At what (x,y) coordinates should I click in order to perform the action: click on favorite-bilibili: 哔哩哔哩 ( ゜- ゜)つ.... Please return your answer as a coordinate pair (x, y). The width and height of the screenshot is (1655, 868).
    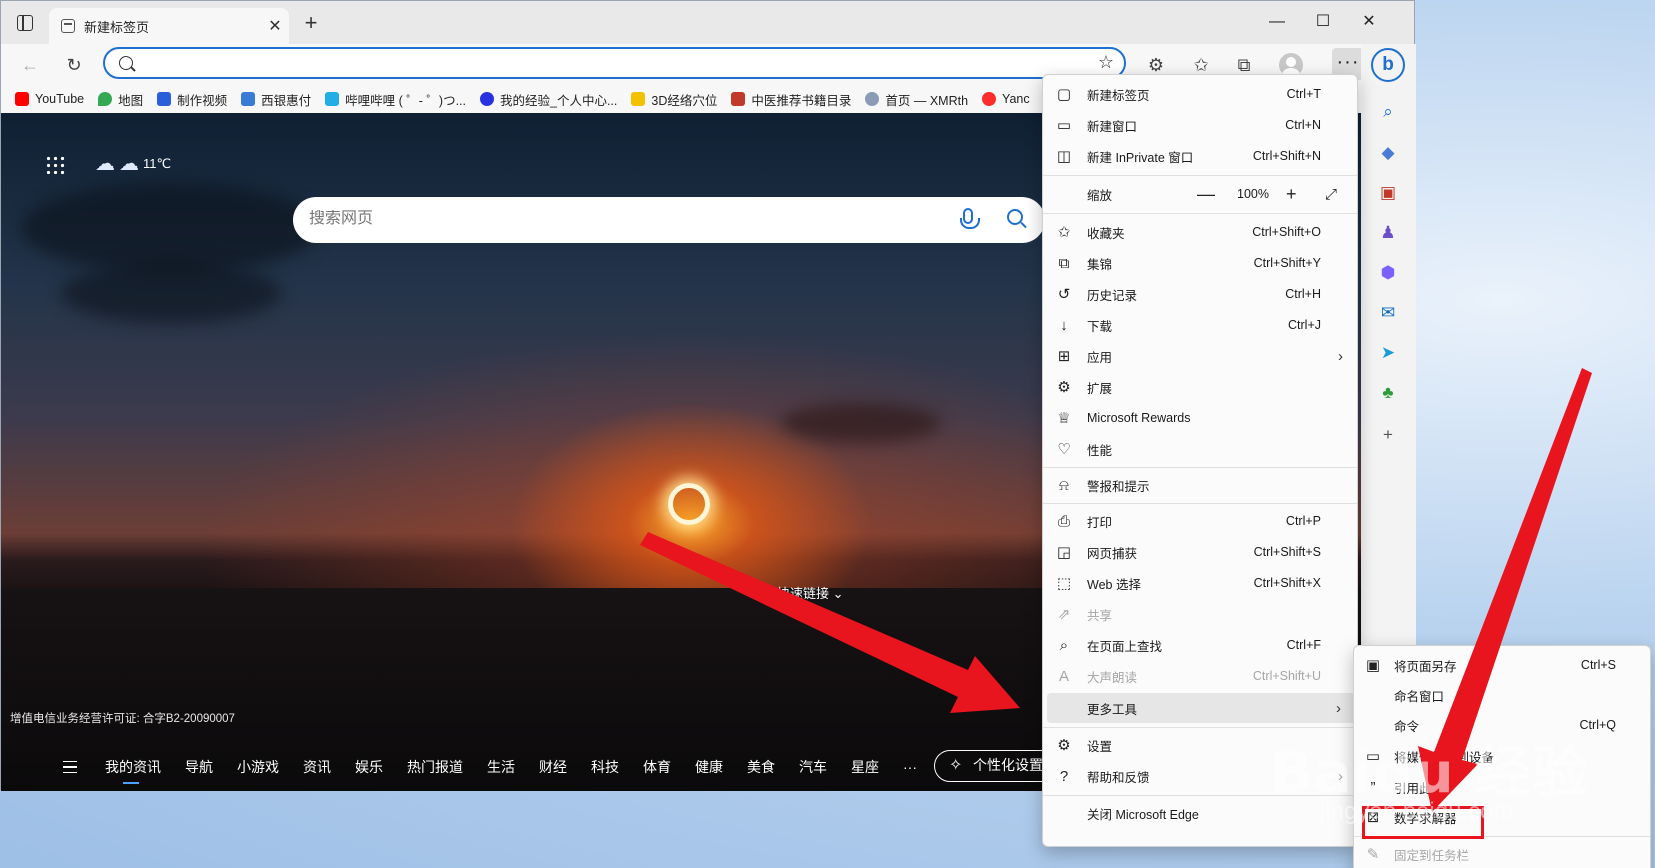
    Looking at the image, I should click on (395, 99).